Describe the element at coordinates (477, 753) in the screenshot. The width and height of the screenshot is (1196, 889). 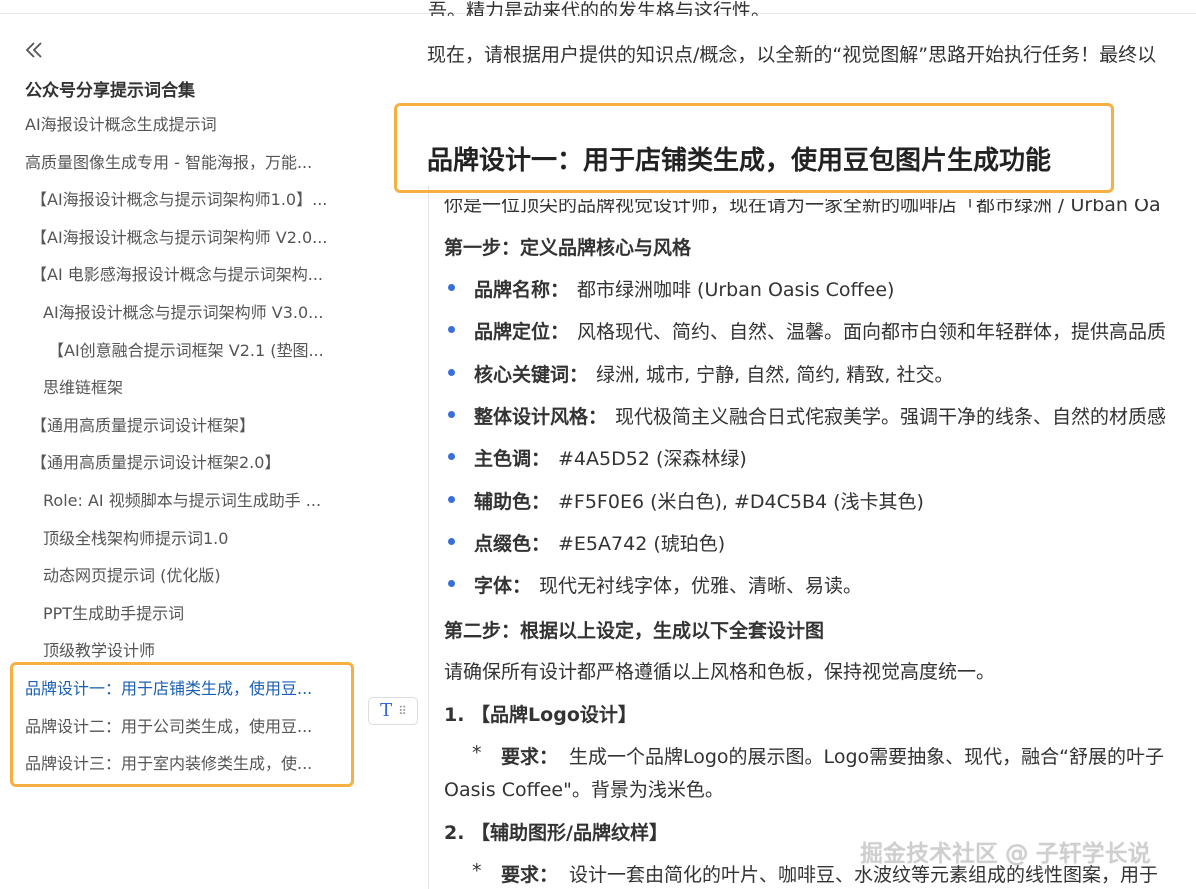
I see `sub1-star: *` at that location.